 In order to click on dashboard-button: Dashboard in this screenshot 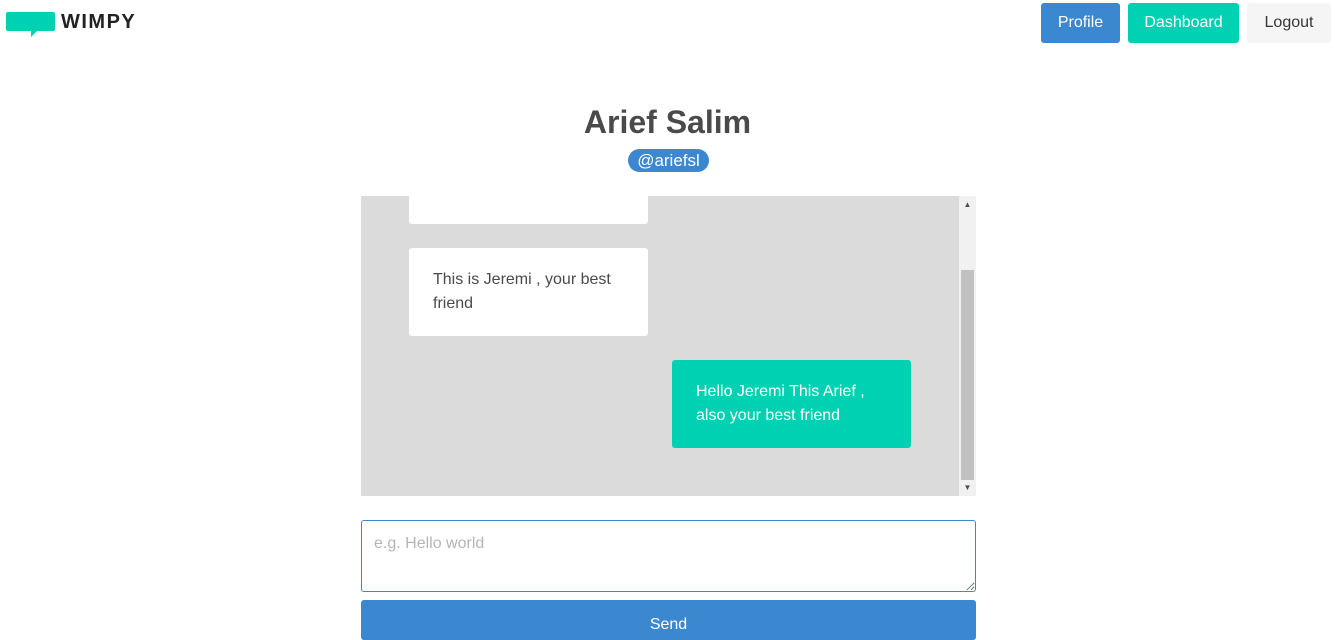, I will do `click(1183, 23)`.